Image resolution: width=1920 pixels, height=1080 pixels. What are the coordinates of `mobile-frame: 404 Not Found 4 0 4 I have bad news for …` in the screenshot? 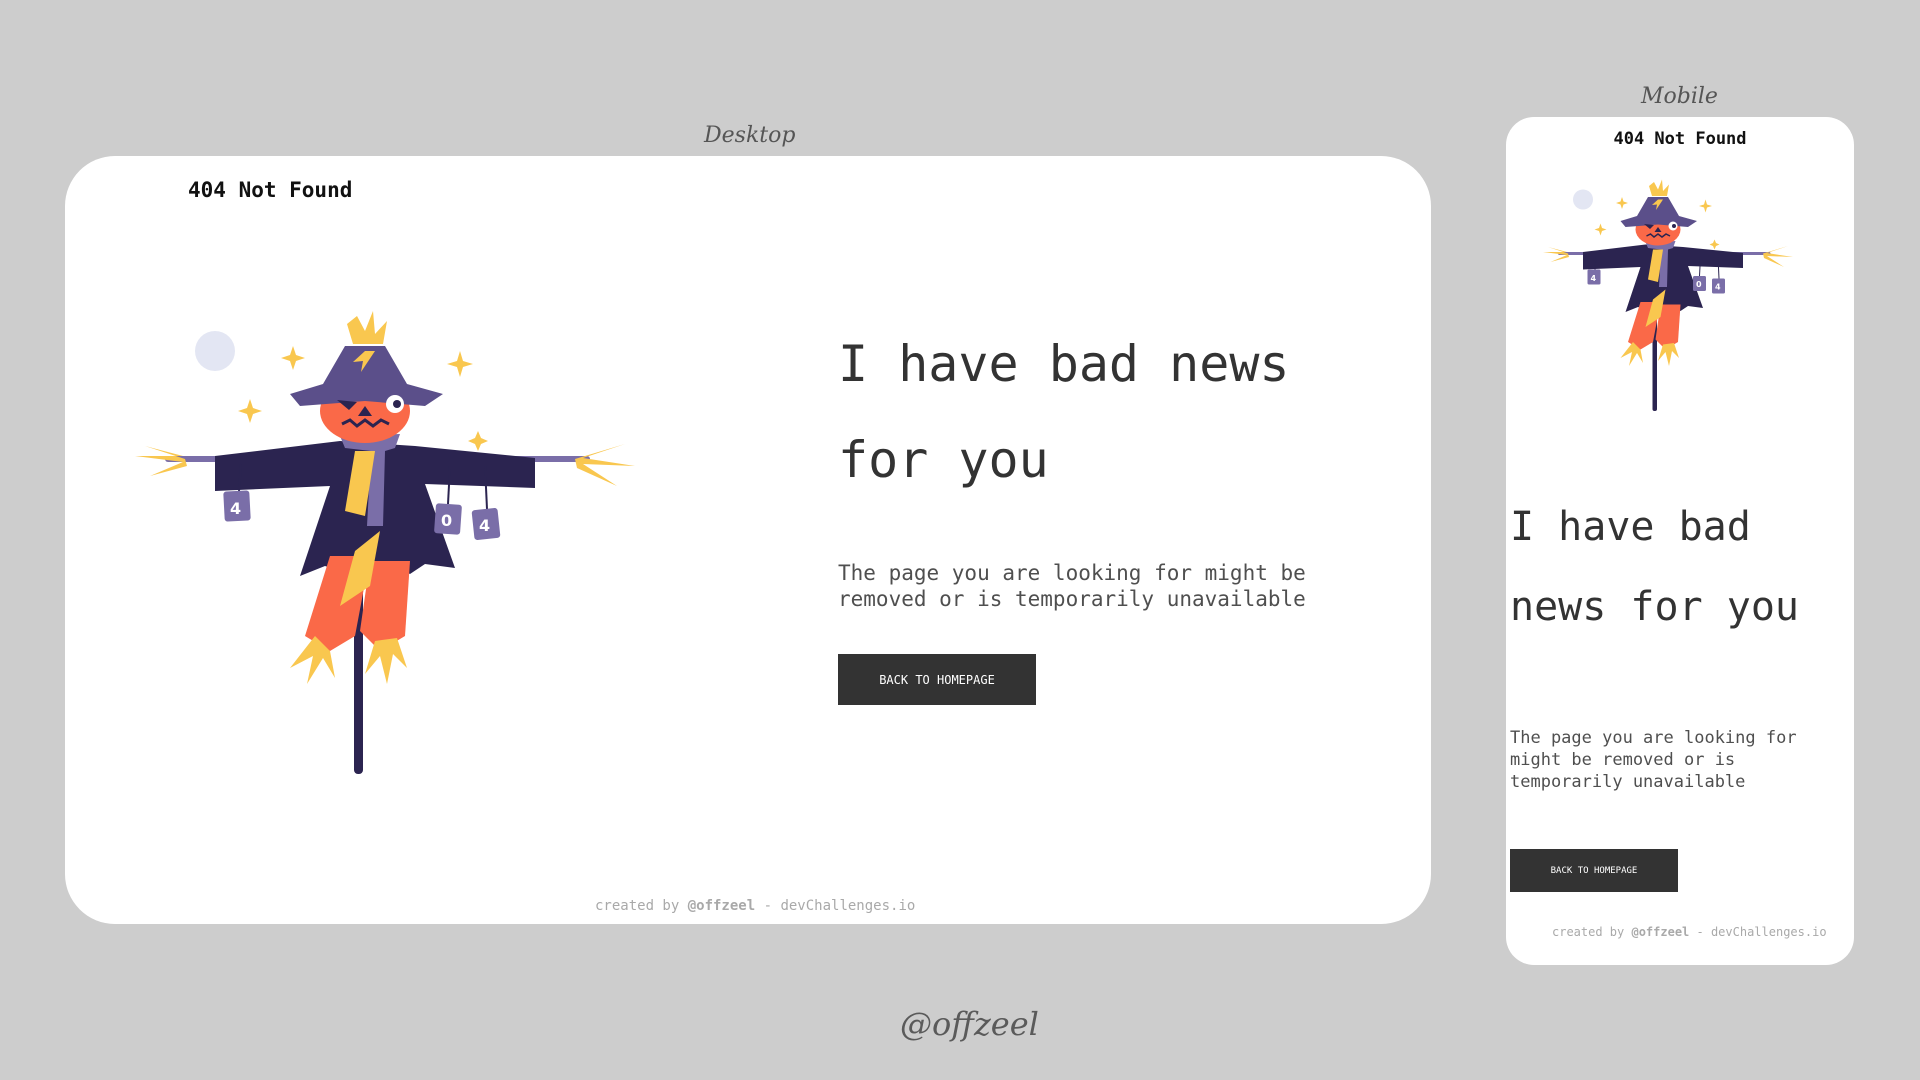 It's located at (1680, 541).